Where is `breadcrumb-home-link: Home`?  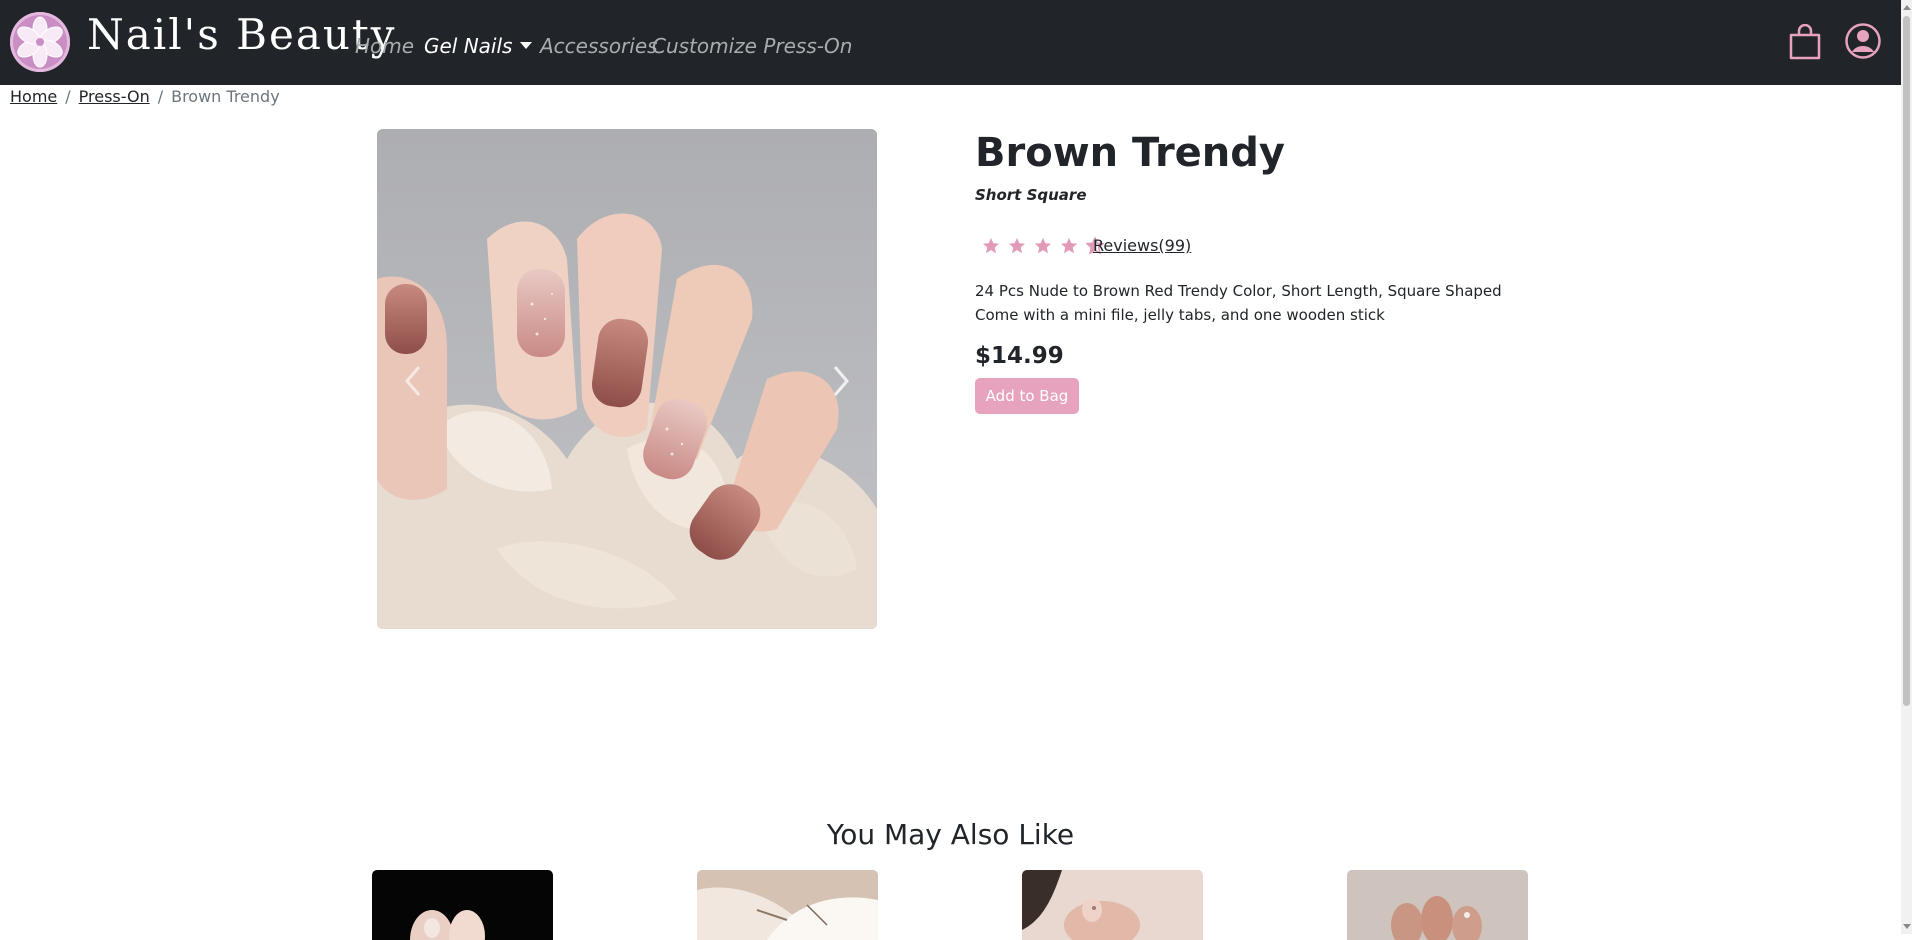 breadcrumb-home-link: Home is located at coordinates (33, 96).